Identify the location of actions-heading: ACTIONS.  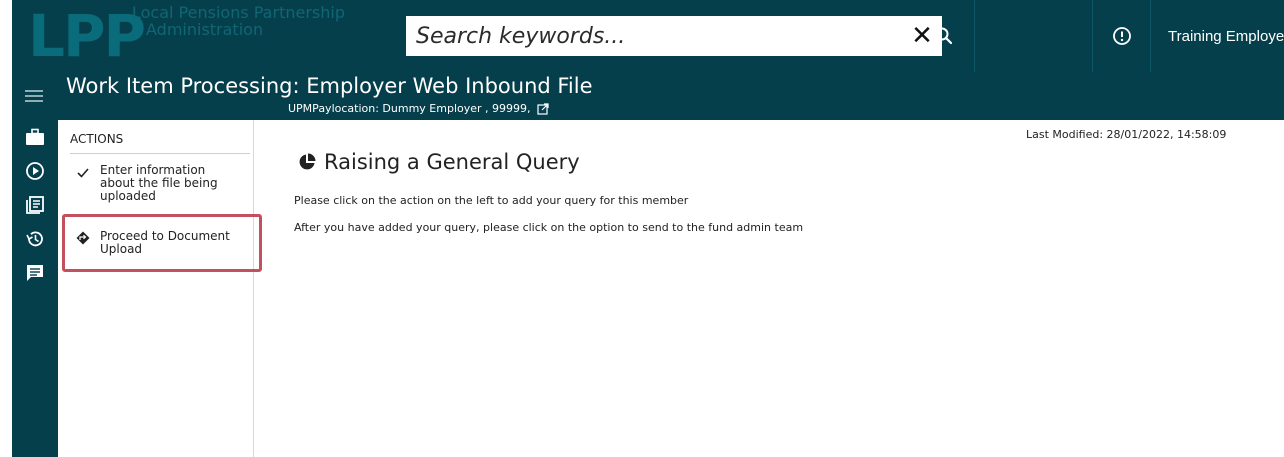
(97, 139).